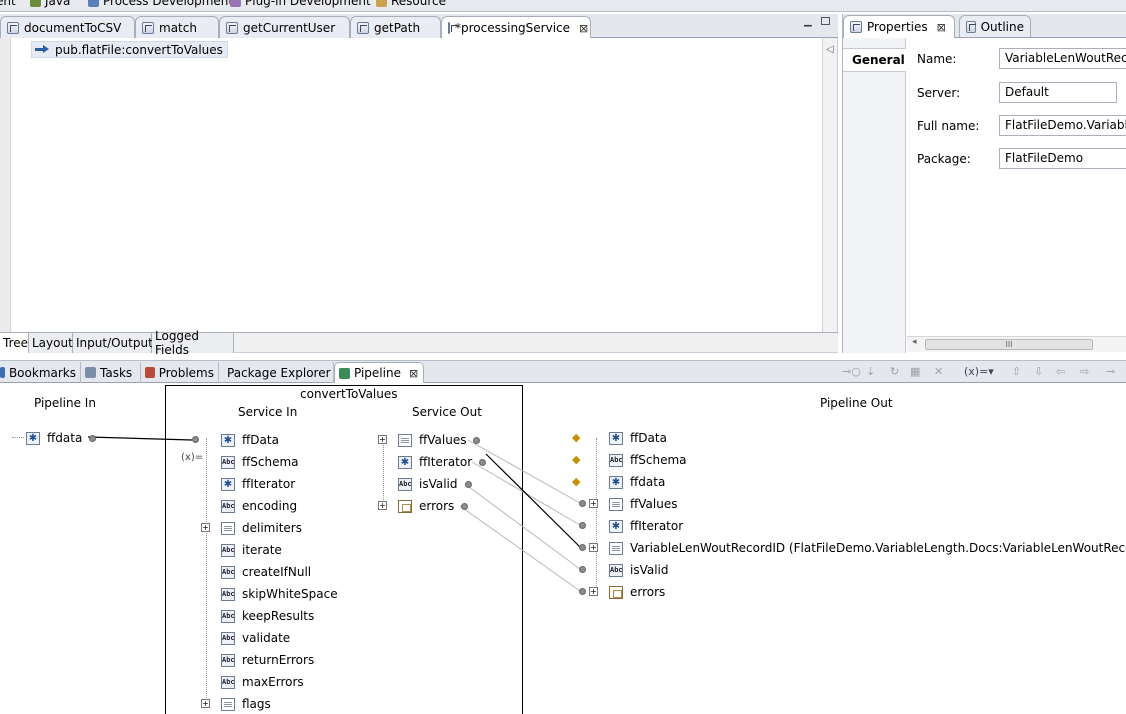 The height and width of the screenshot is (714, 1126). I want to click on tab-match: match, so click(177, 27).